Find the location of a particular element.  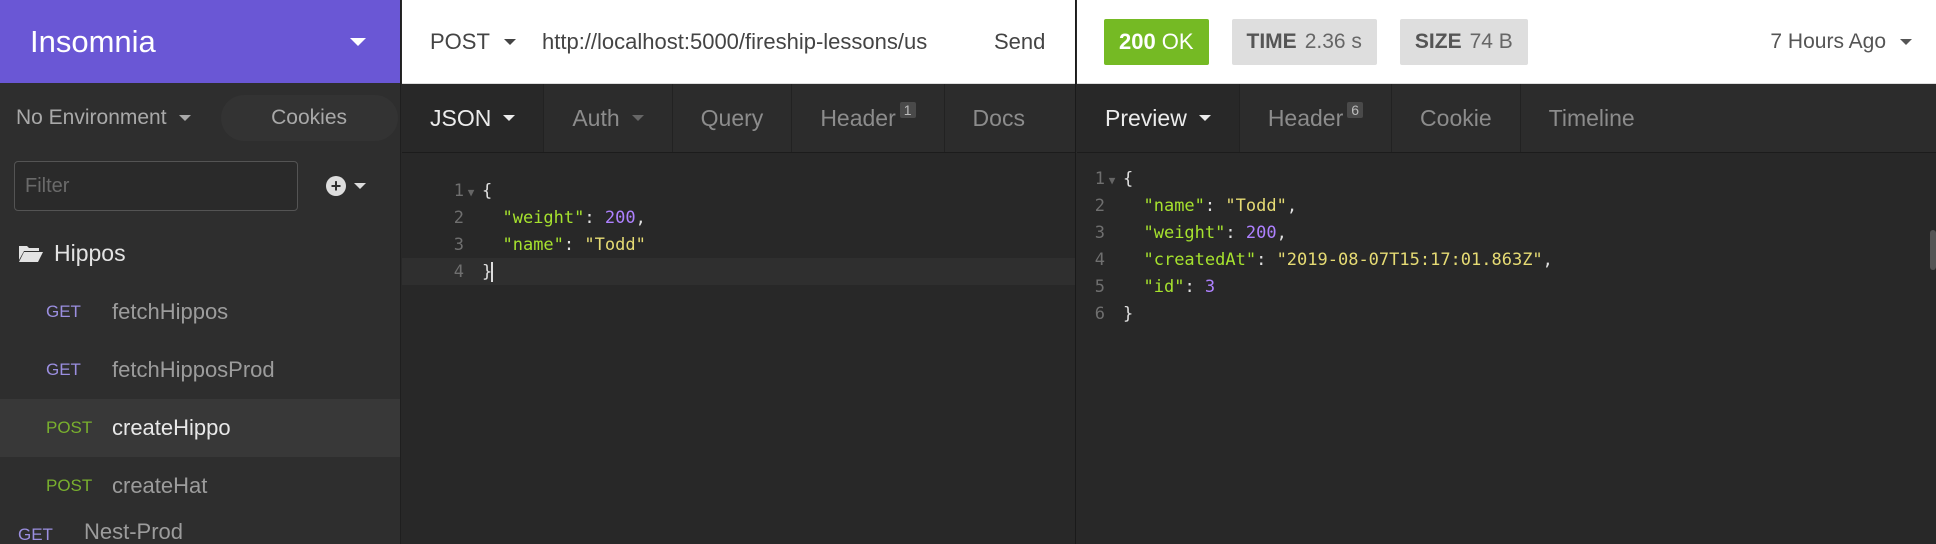

auth-caret-icon is located at coordinates (637, 118).